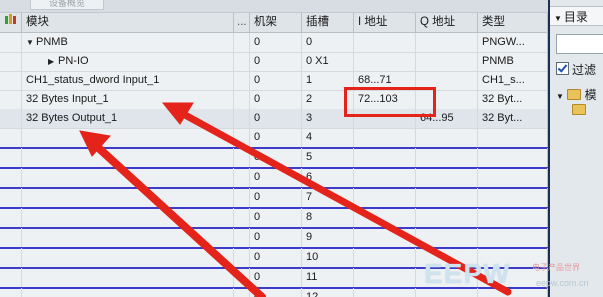 The width and height of the screenshot is (603, 297). What do you see at coordinates (579, 44) in the screenshot?
I see `catalog-search-input` at bounding box center [579, 44].